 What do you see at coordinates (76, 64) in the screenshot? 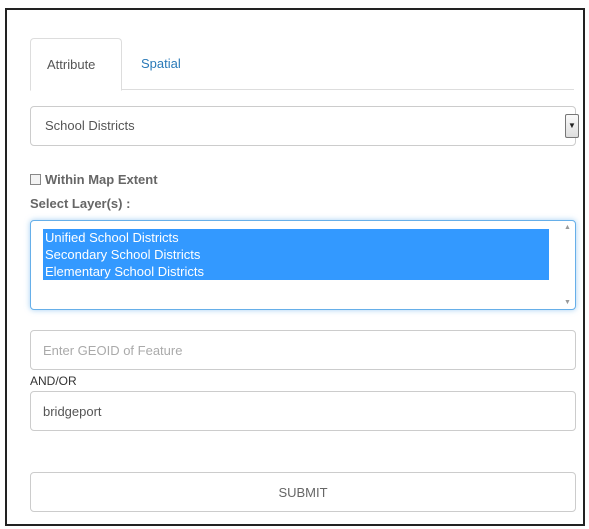
I see `tab-attribute: Attribute` at bounding box center [76, 64].